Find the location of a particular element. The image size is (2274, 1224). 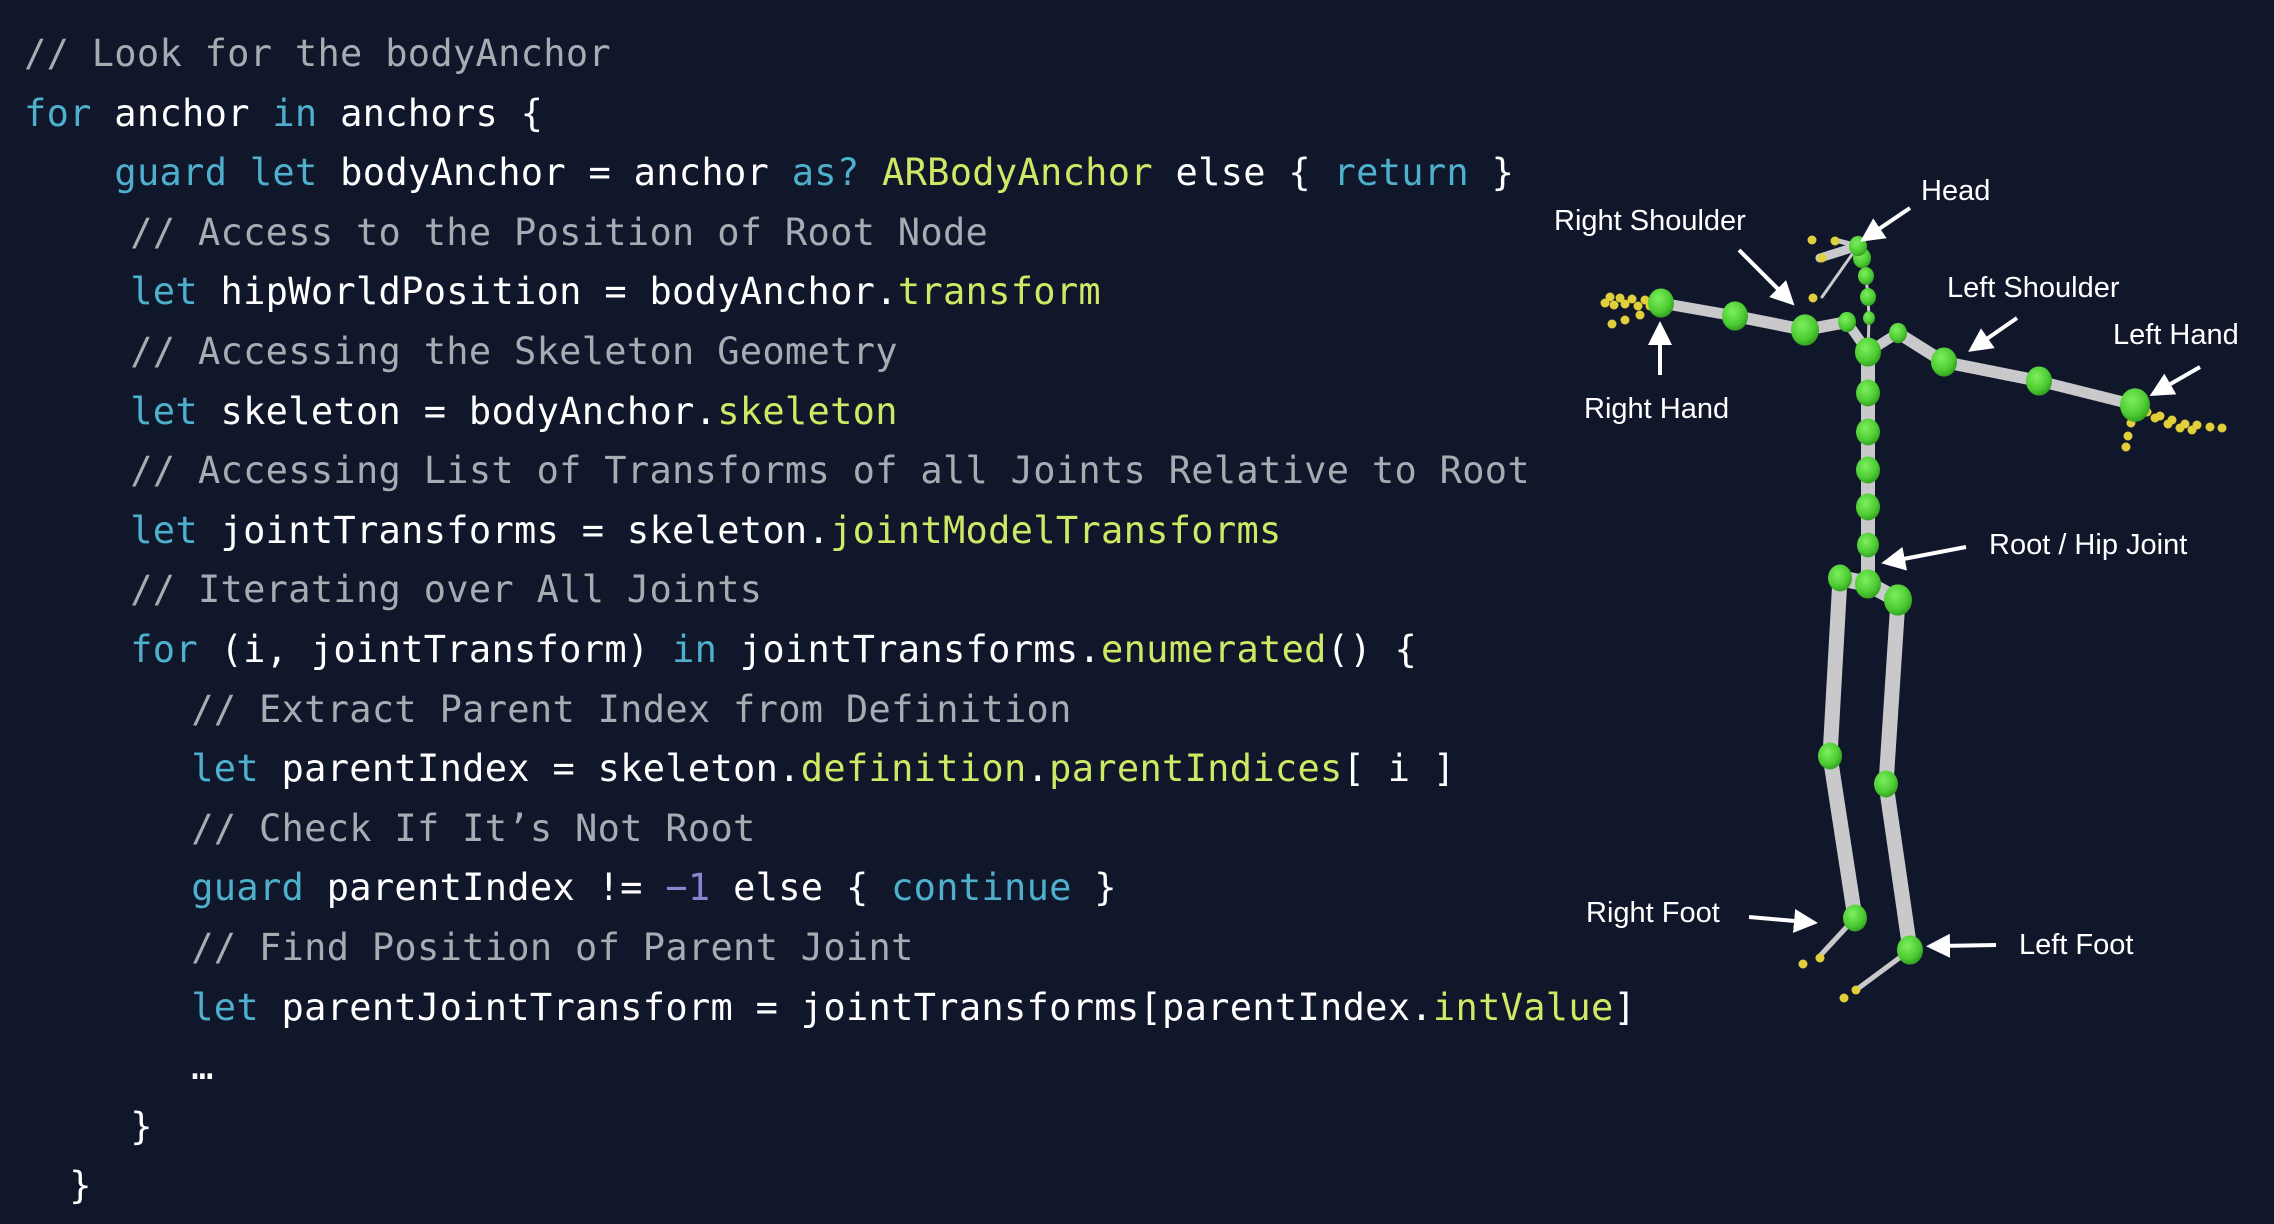

arrow-head-icon is located at coordinates (1886, 224).